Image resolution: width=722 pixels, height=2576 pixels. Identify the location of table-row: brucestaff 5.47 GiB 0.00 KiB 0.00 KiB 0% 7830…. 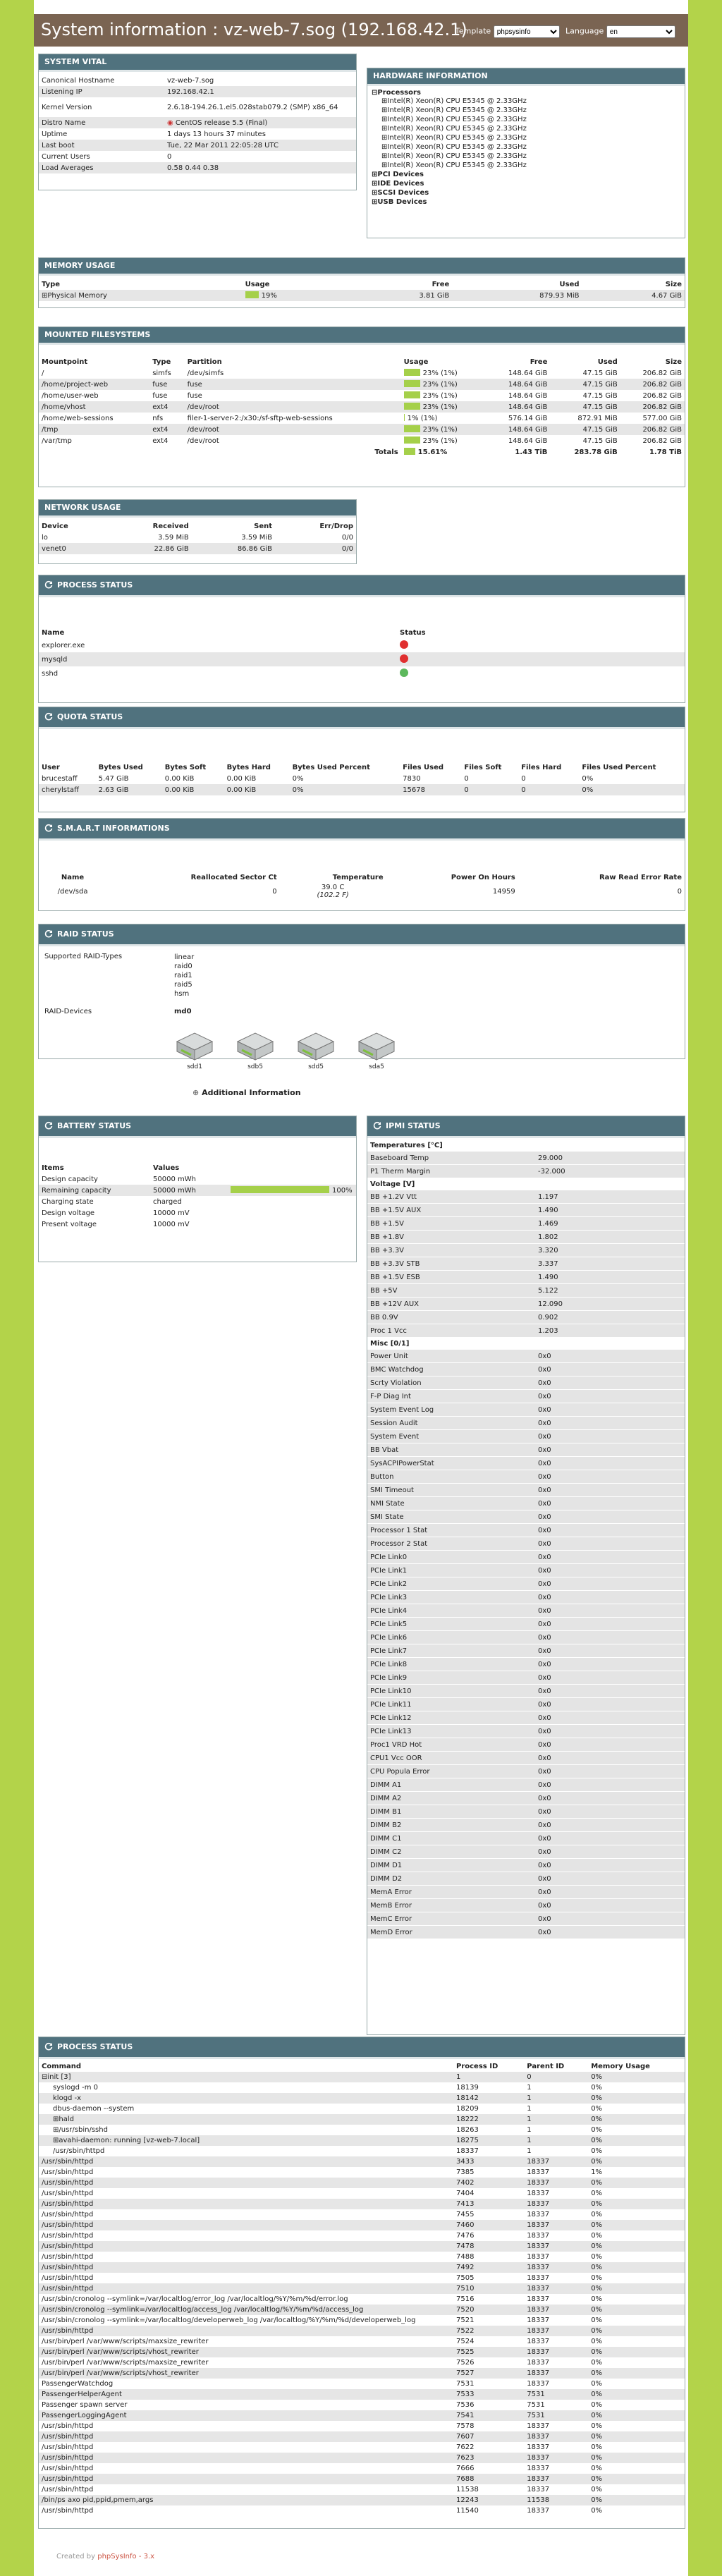
(362, 779).